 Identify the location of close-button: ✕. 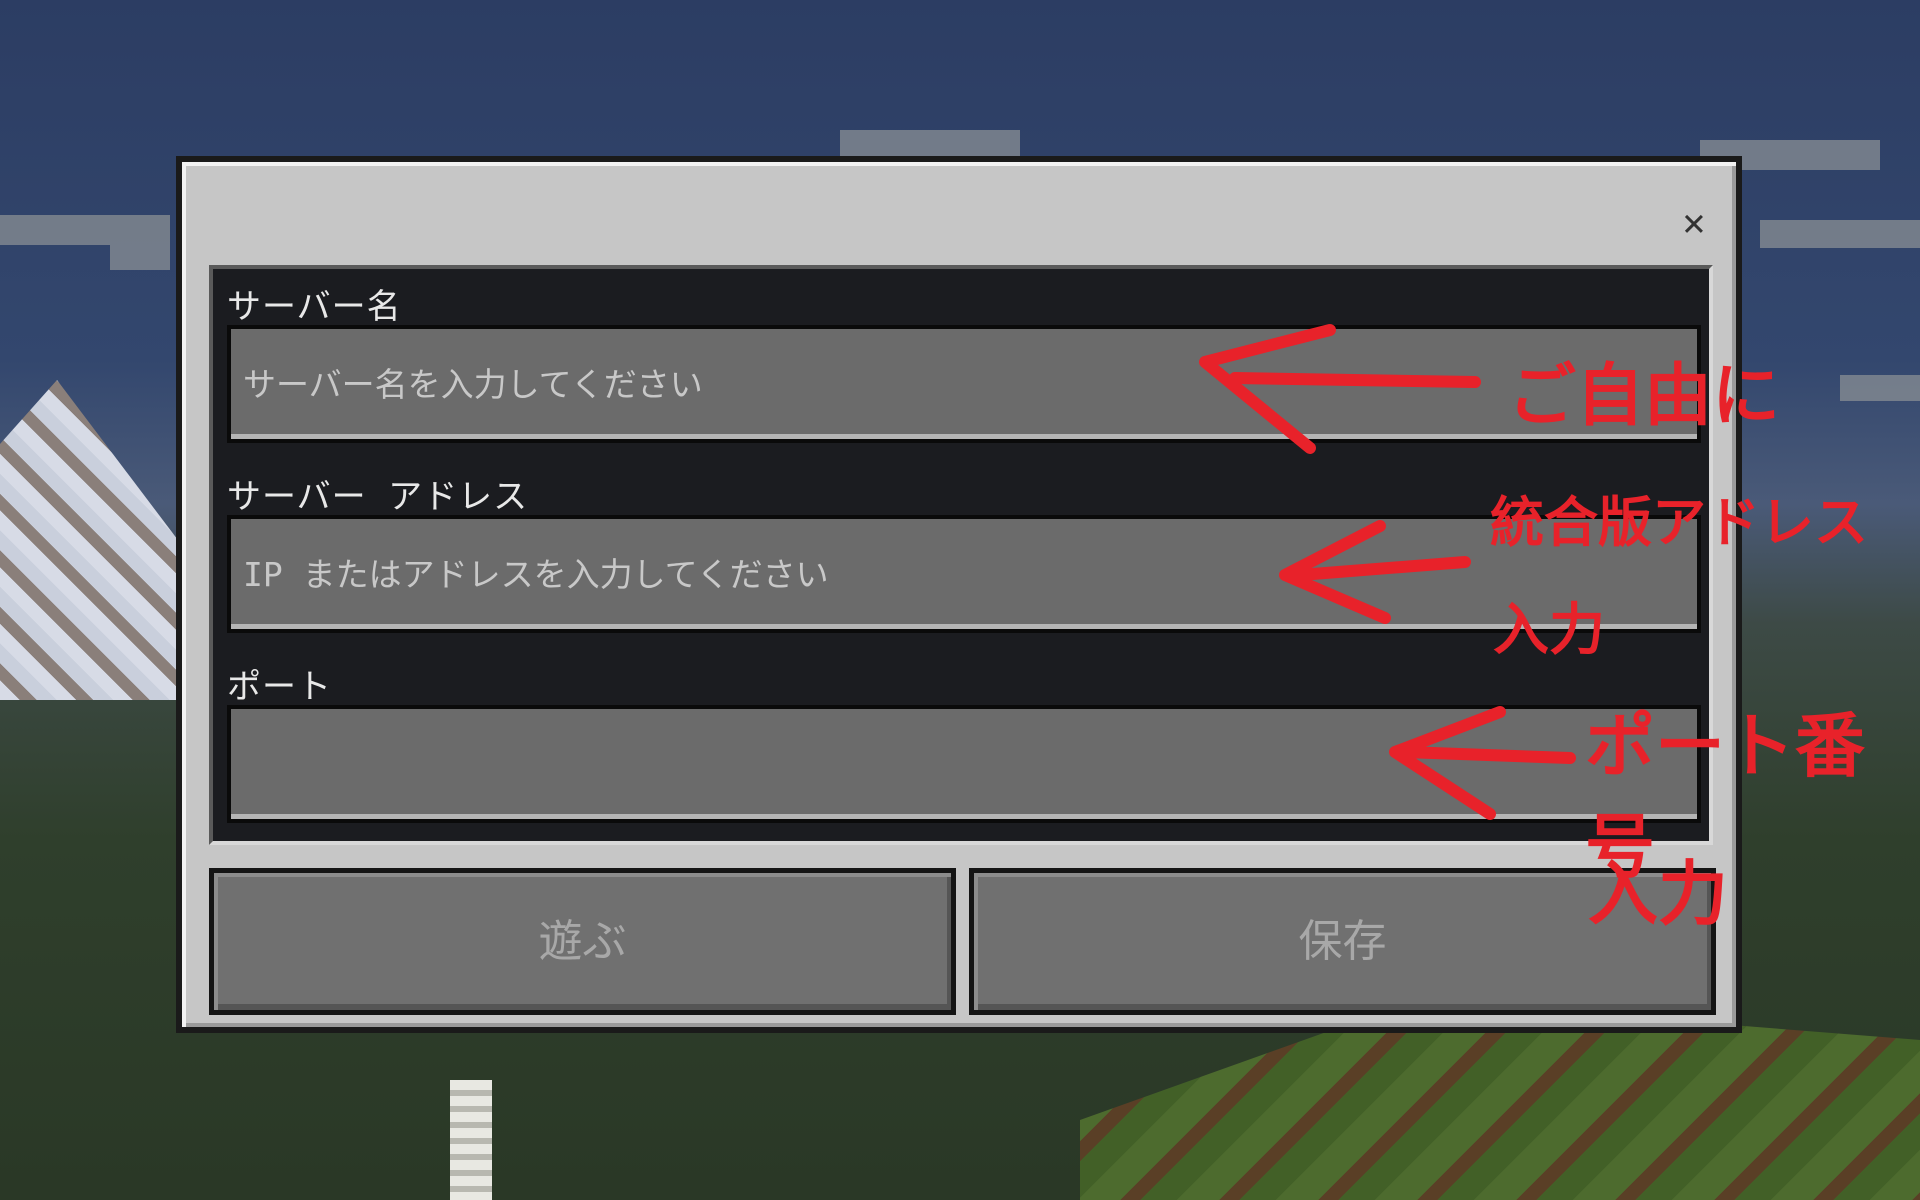
(1694, 222).